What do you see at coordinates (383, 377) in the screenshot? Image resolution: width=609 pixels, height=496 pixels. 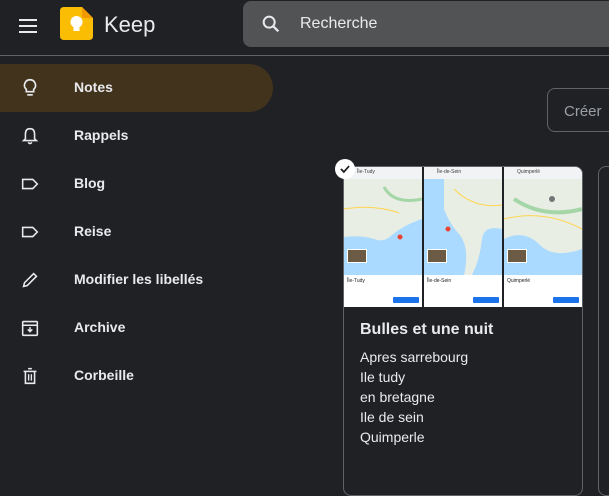 I see `note-line: Ile tudy` at bounding box center [383, 377].